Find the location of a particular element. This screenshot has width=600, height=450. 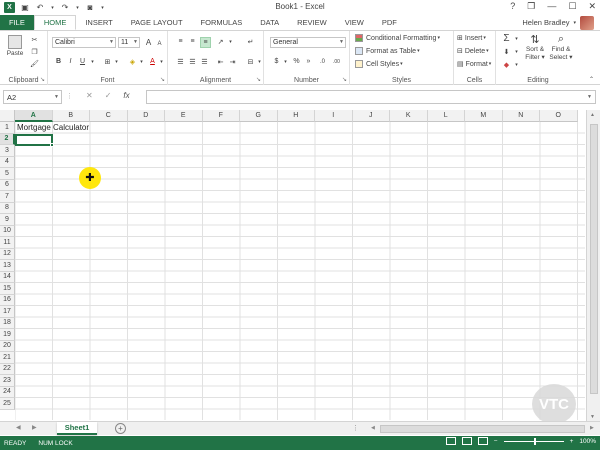

save-icon: ▣ is located at coordinates (25, 8).